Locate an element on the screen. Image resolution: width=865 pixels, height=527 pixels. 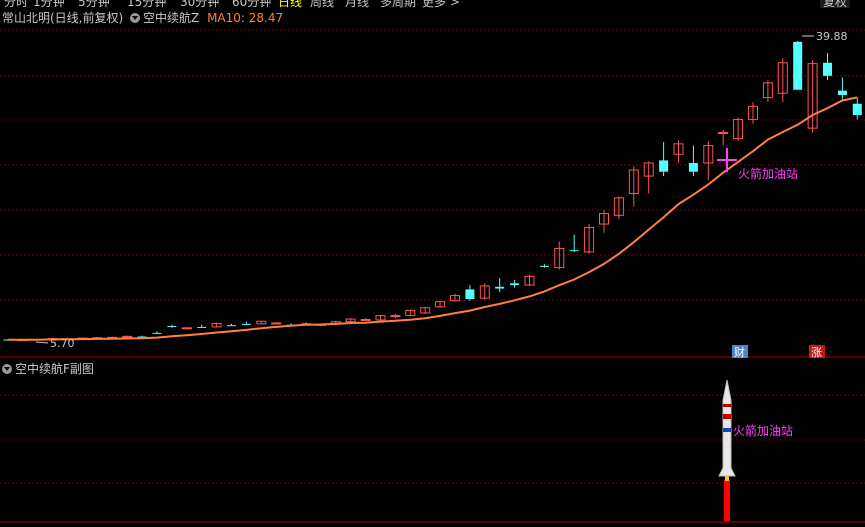
low-price-label: 5.70 is located at coordinates (62, 343).